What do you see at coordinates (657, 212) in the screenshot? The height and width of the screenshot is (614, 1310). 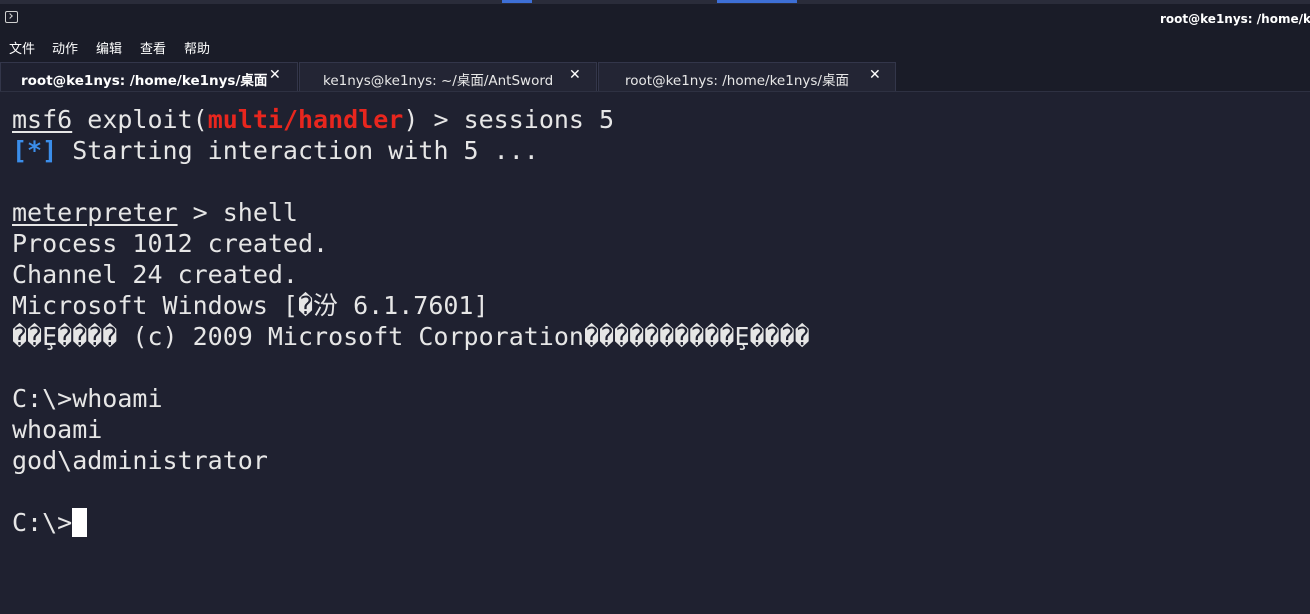 I see `terminal-line: meterpreter > shell` at bounding box center [657, 212].